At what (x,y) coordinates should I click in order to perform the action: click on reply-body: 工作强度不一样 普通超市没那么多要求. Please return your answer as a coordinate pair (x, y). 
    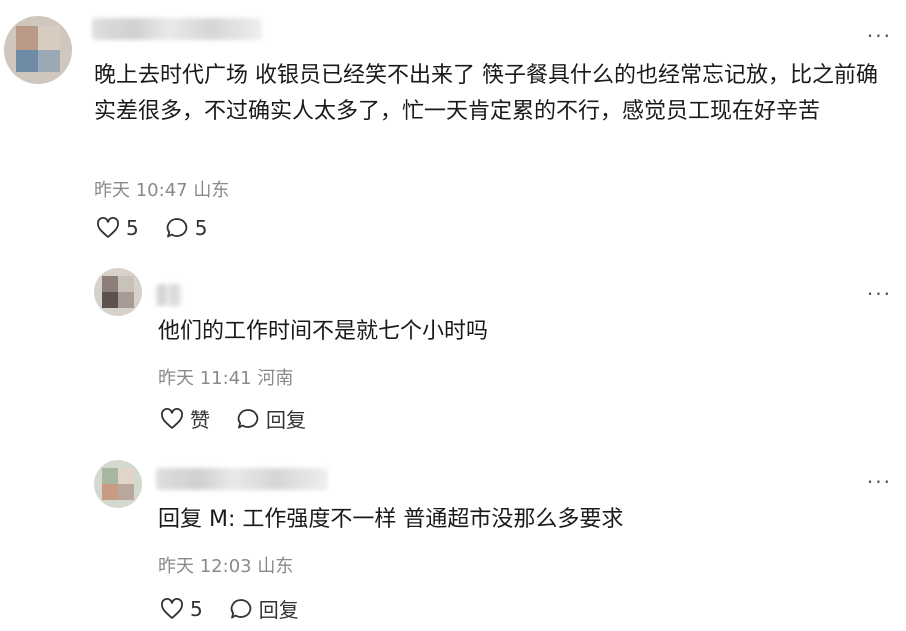
    Looking at the image, I should click on (429, 519).